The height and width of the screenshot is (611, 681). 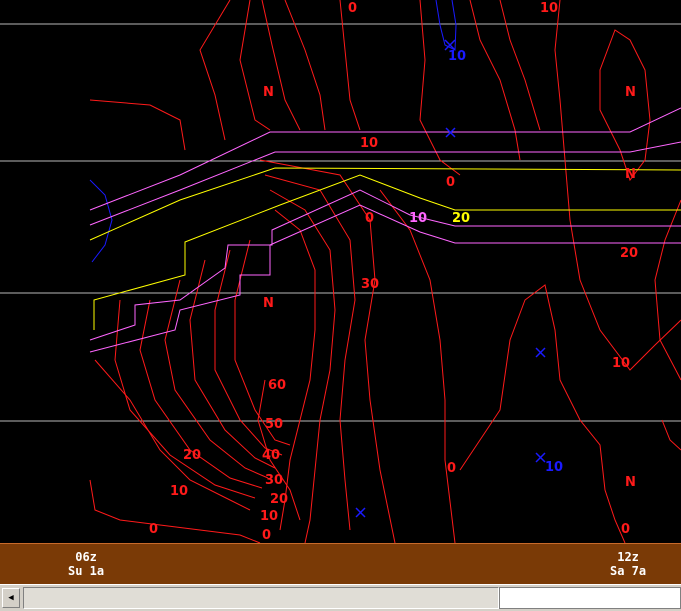 I want to click on contour-label: 40, so click(x=271, y=455).